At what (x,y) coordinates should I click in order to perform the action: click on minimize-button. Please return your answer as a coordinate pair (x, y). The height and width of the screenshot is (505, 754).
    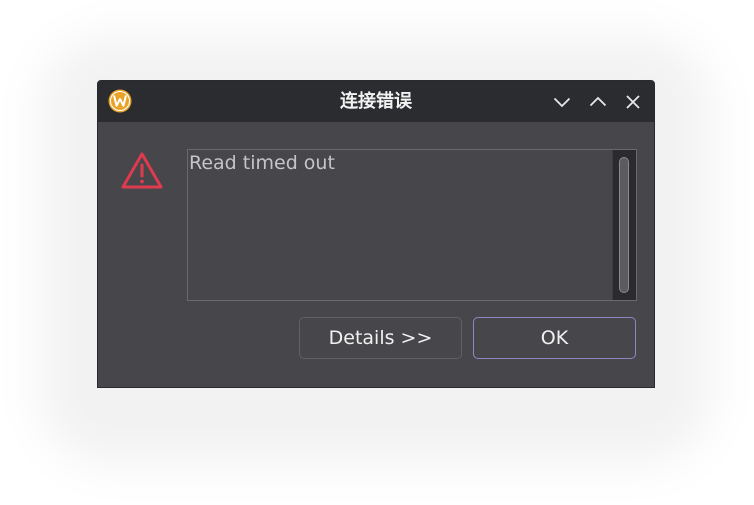
    Looking at the image, I should click on (562, 102).